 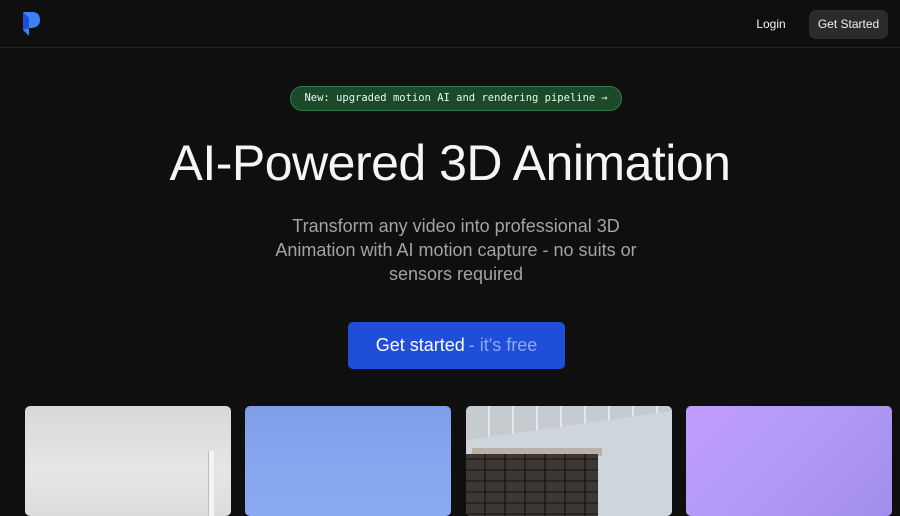 What do you see at coordinates (211, 483) in the screenshot?
I see `door-frame-shape` at bounding box center [211, 483].